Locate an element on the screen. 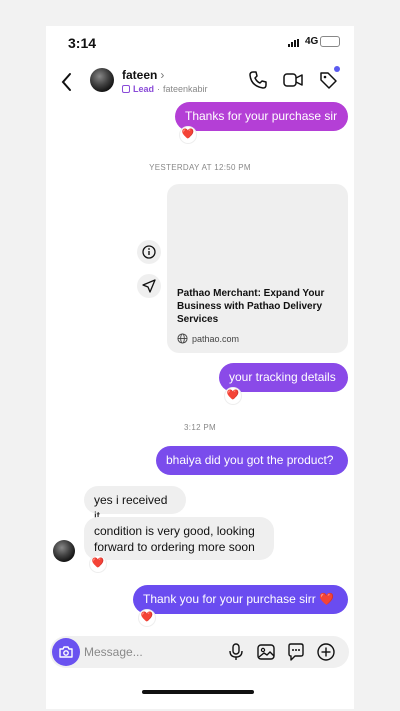  phone-icon is located at coordinates (258, 80).